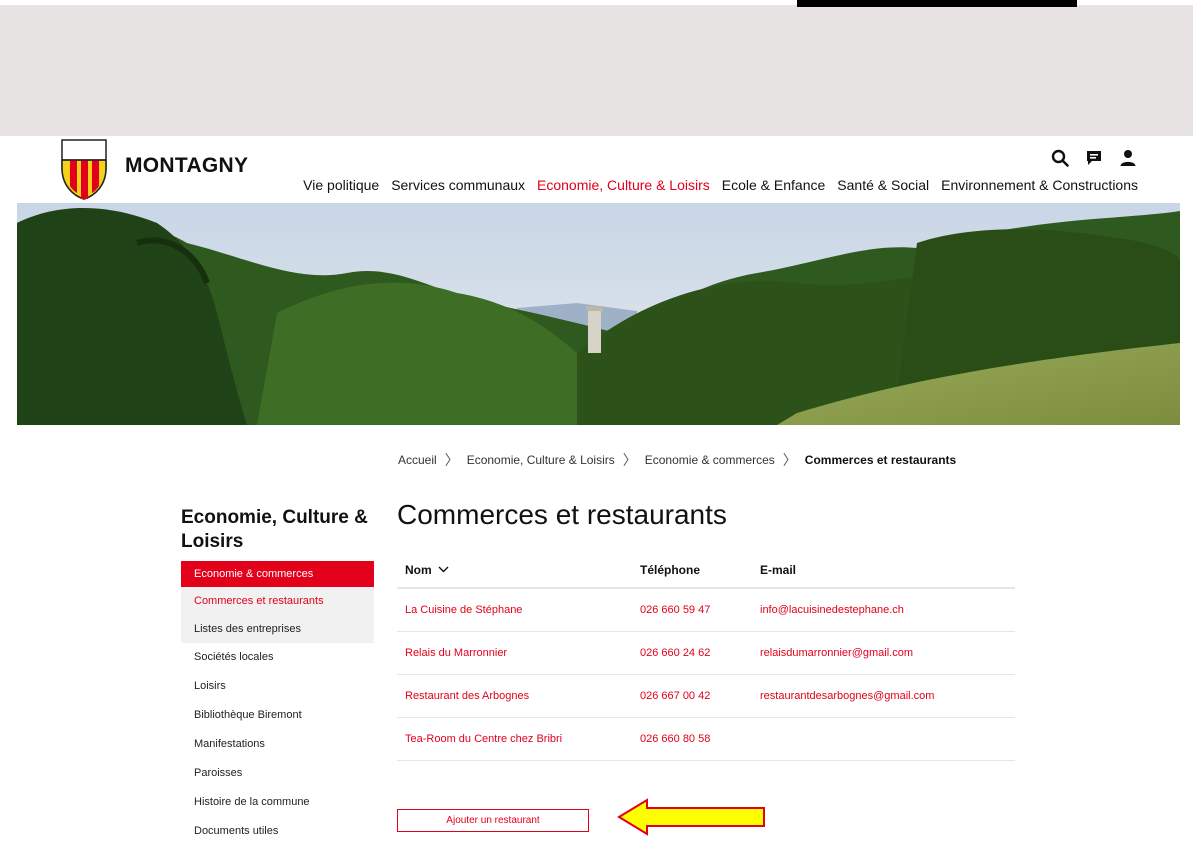 This screenshot has width=1193, height=860. Describe the element at coordinates (341, 185) in the screenshot. I see `nav-item-vie-politique: Vie politique` at that location.